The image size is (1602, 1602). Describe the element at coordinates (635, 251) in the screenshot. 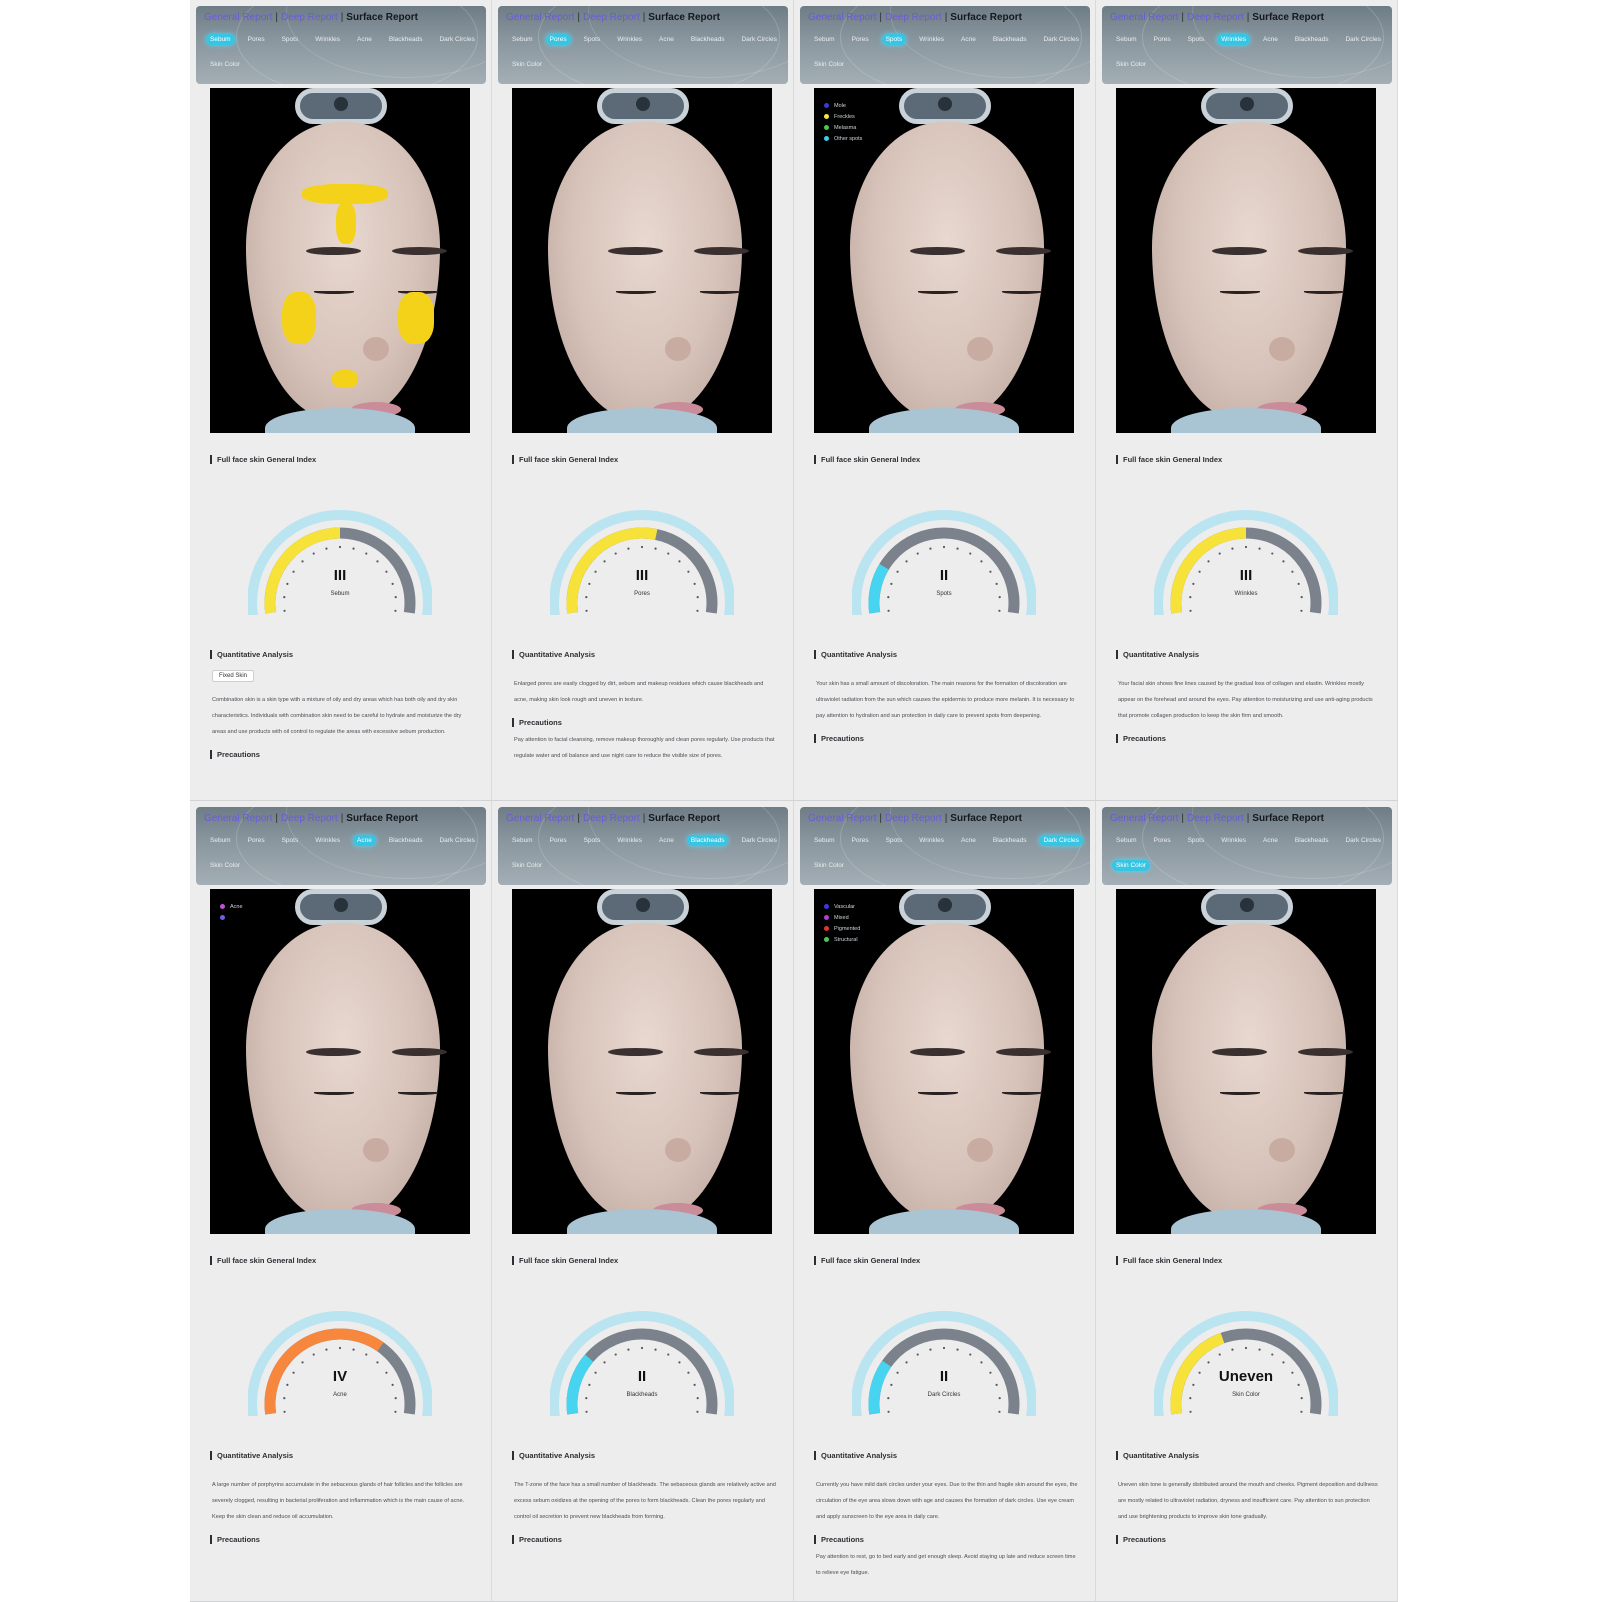

I see `left-eyebrow` at that location.